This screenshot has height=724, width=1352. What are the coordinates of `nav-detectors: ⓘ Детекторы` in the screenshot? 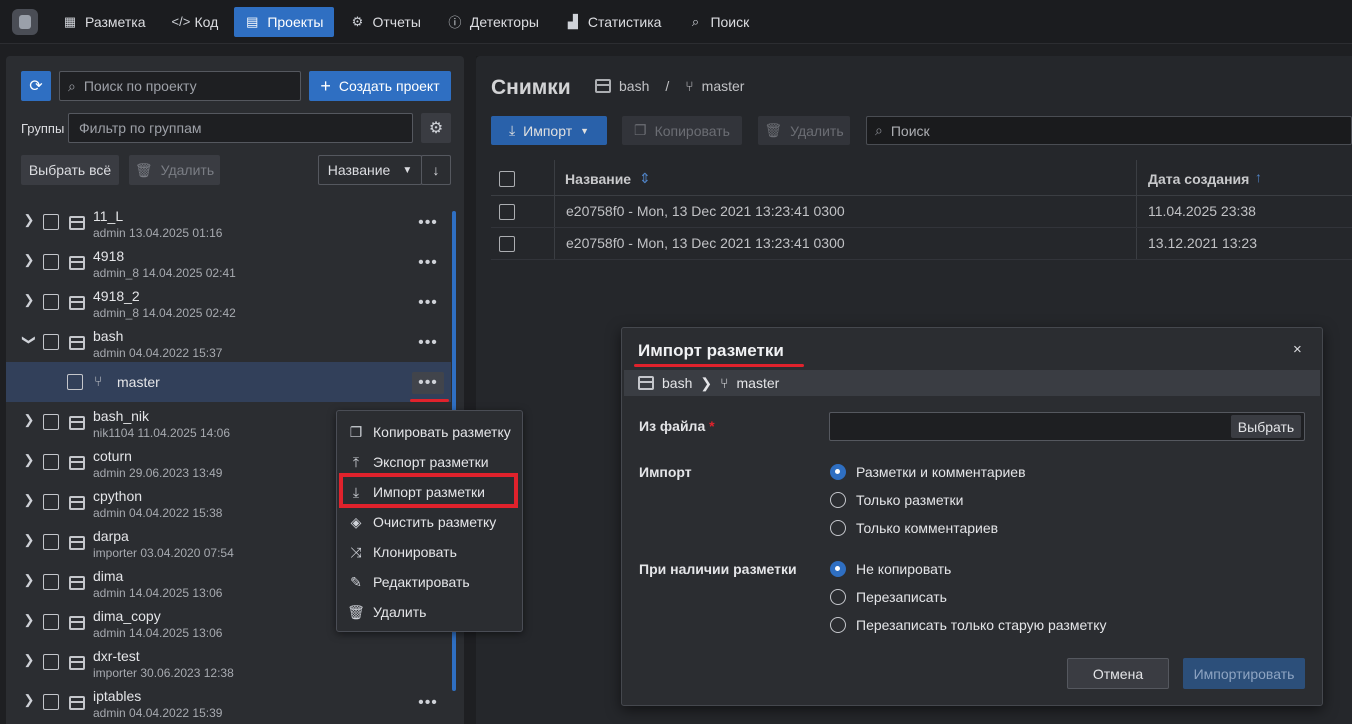 It's located at (493, 22).